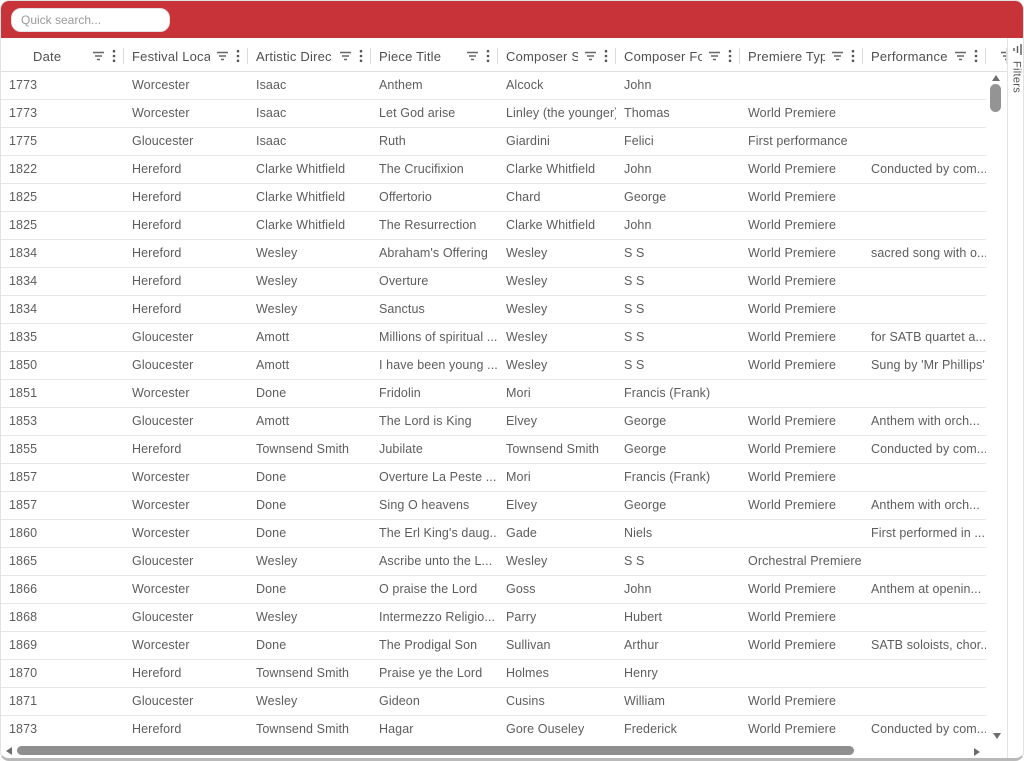  Describe the element at coordinates (434, 393) in the screenshot. I see `cell-piece-title: Fridolin` at that location.